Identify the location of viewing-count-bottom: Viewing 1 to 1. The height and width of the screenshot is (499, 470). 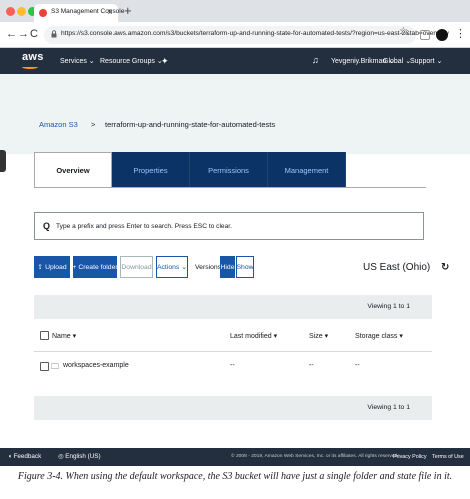
(388, 407).